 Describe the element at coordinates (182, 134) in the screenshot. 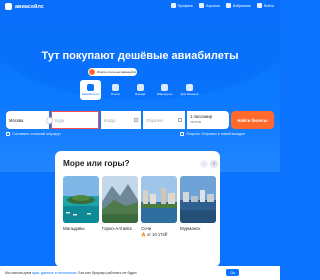

I see `checkbox-icon` at that location.